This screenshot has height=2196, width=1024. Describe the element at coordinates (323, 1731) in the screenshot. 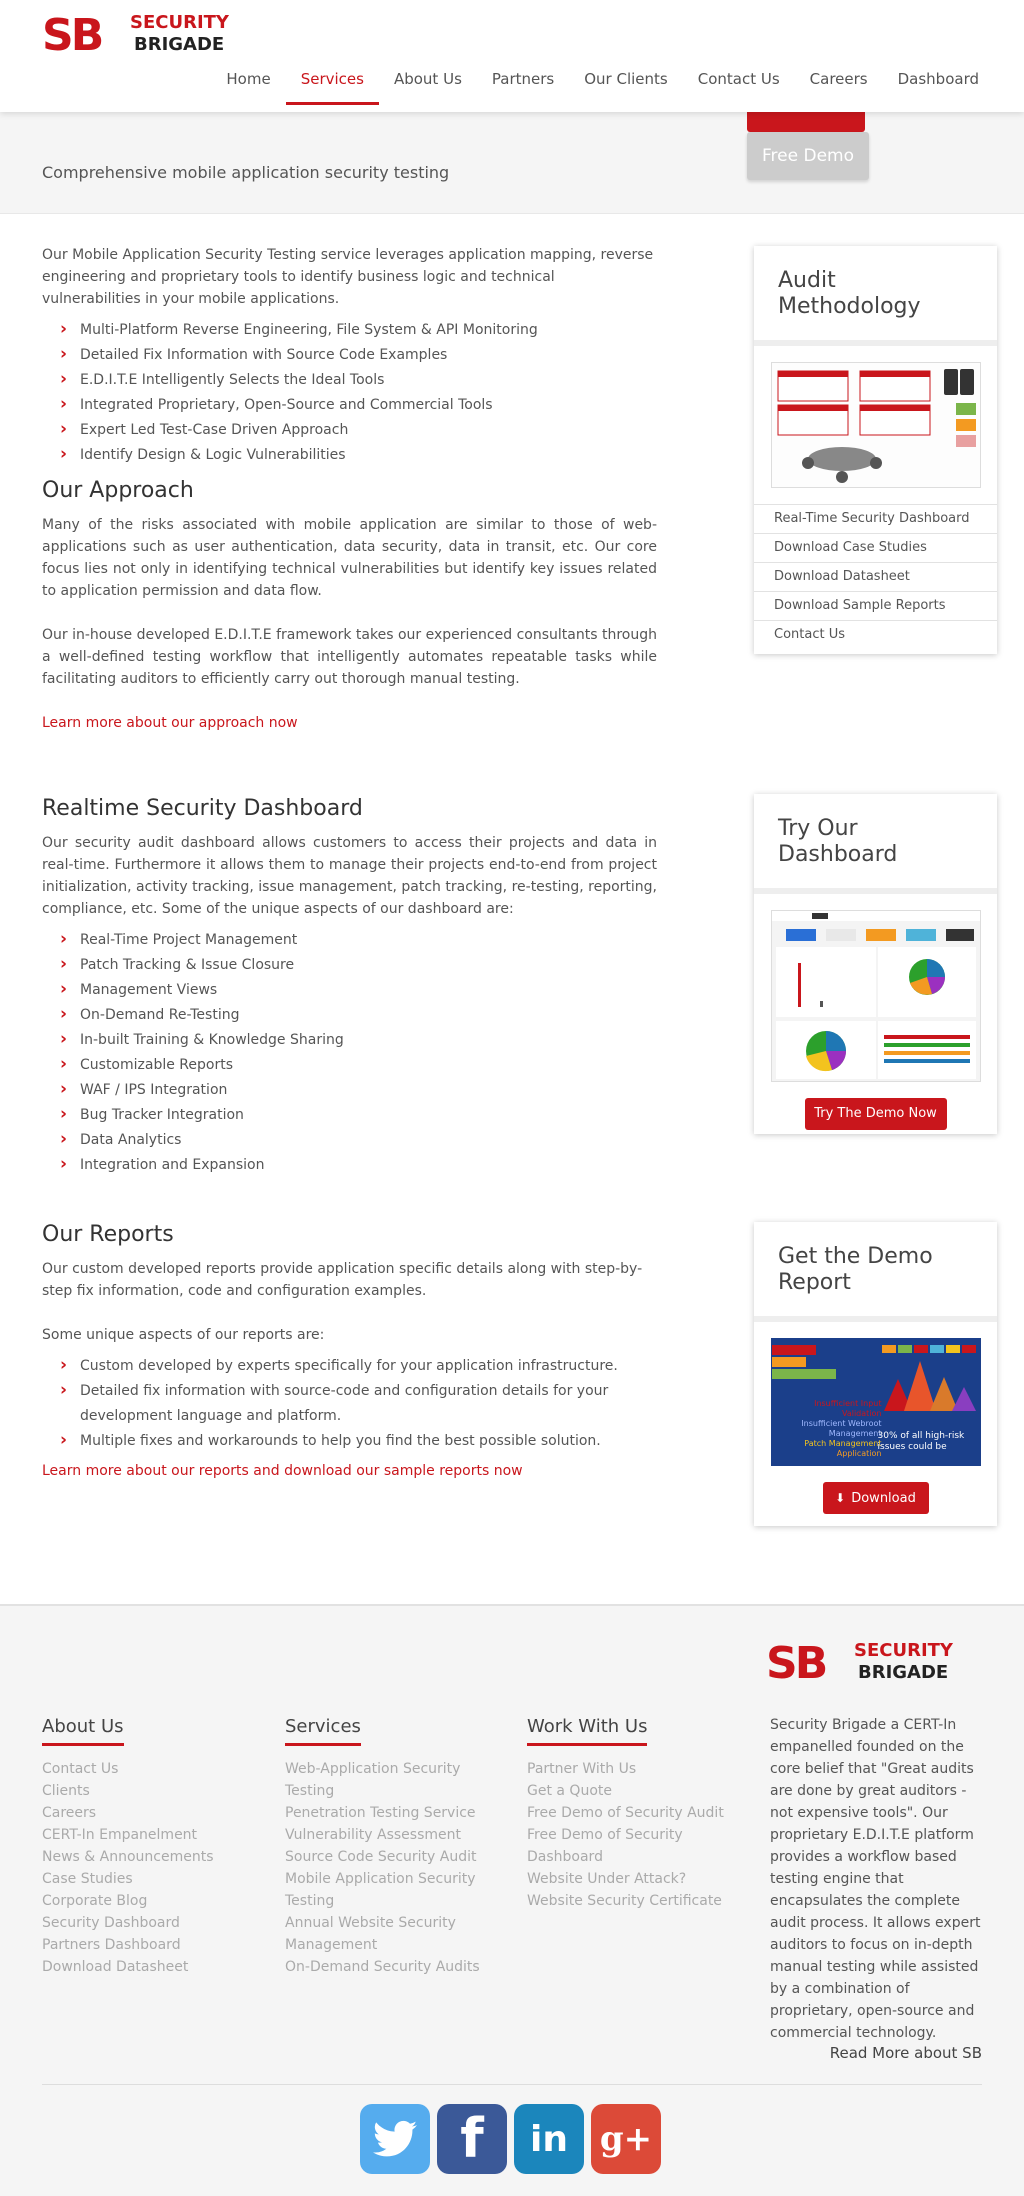

I see `footer-services-heading: Services` at that location.